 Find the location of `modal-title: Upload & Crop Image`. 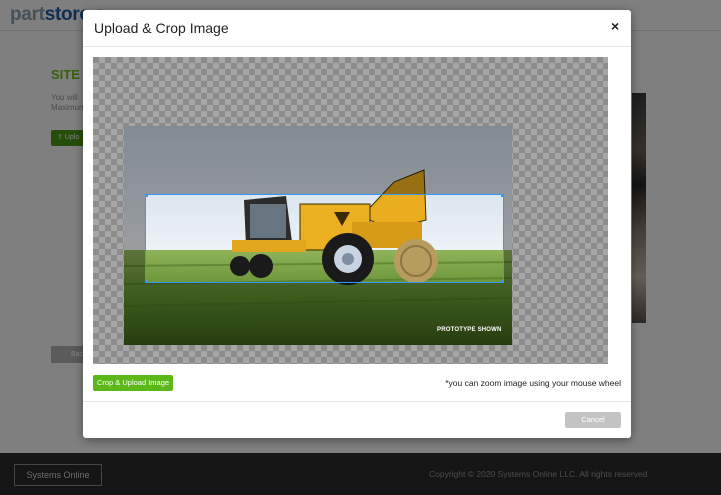

modal-title: Upload & Crop Image is located at coordinates (161, 28).